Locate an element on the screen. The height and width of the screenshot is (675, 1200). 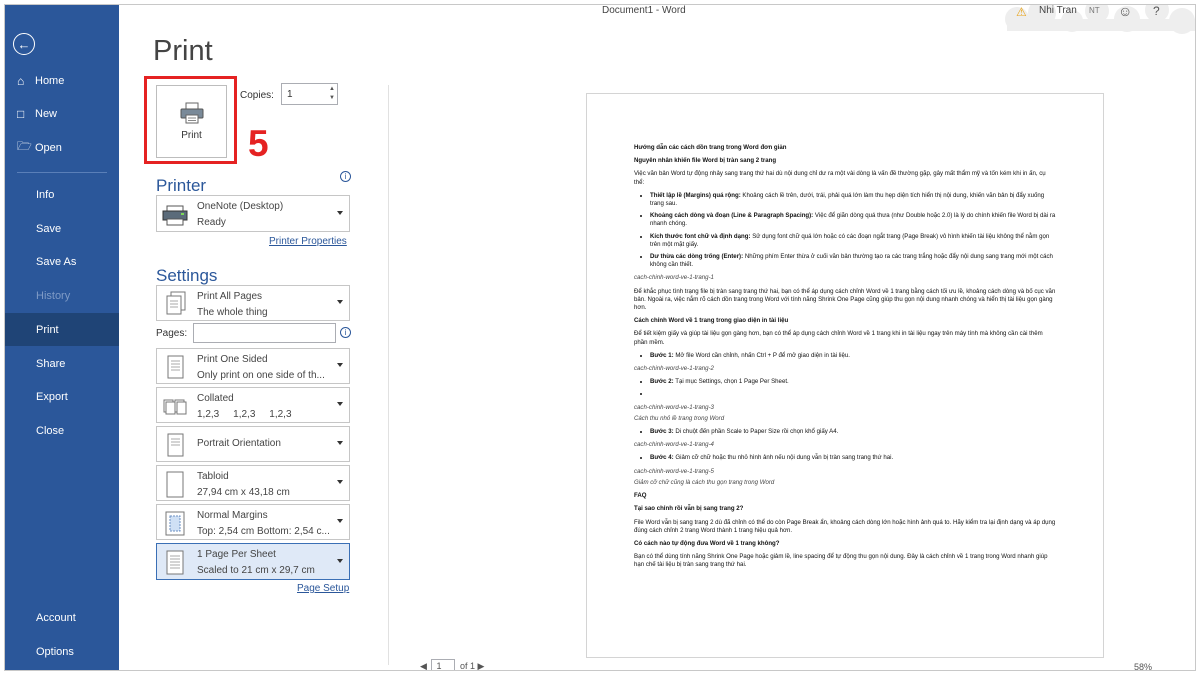
warning-icon: ⚠ is located at coordinates (1021, 12).